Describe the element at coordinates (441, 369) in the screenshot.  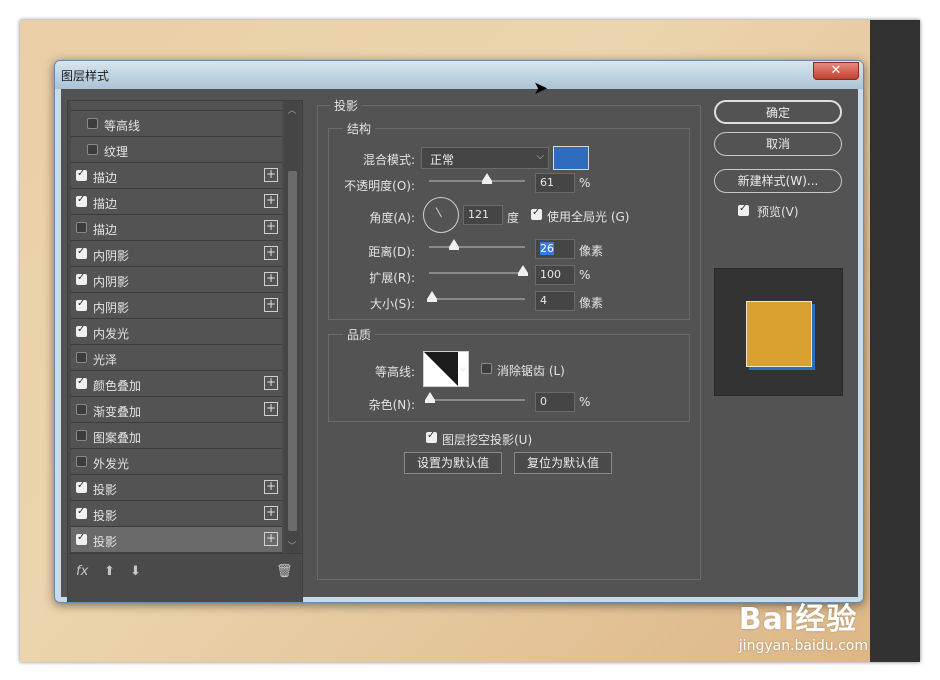
I see `contour-preview-icon` at that location.